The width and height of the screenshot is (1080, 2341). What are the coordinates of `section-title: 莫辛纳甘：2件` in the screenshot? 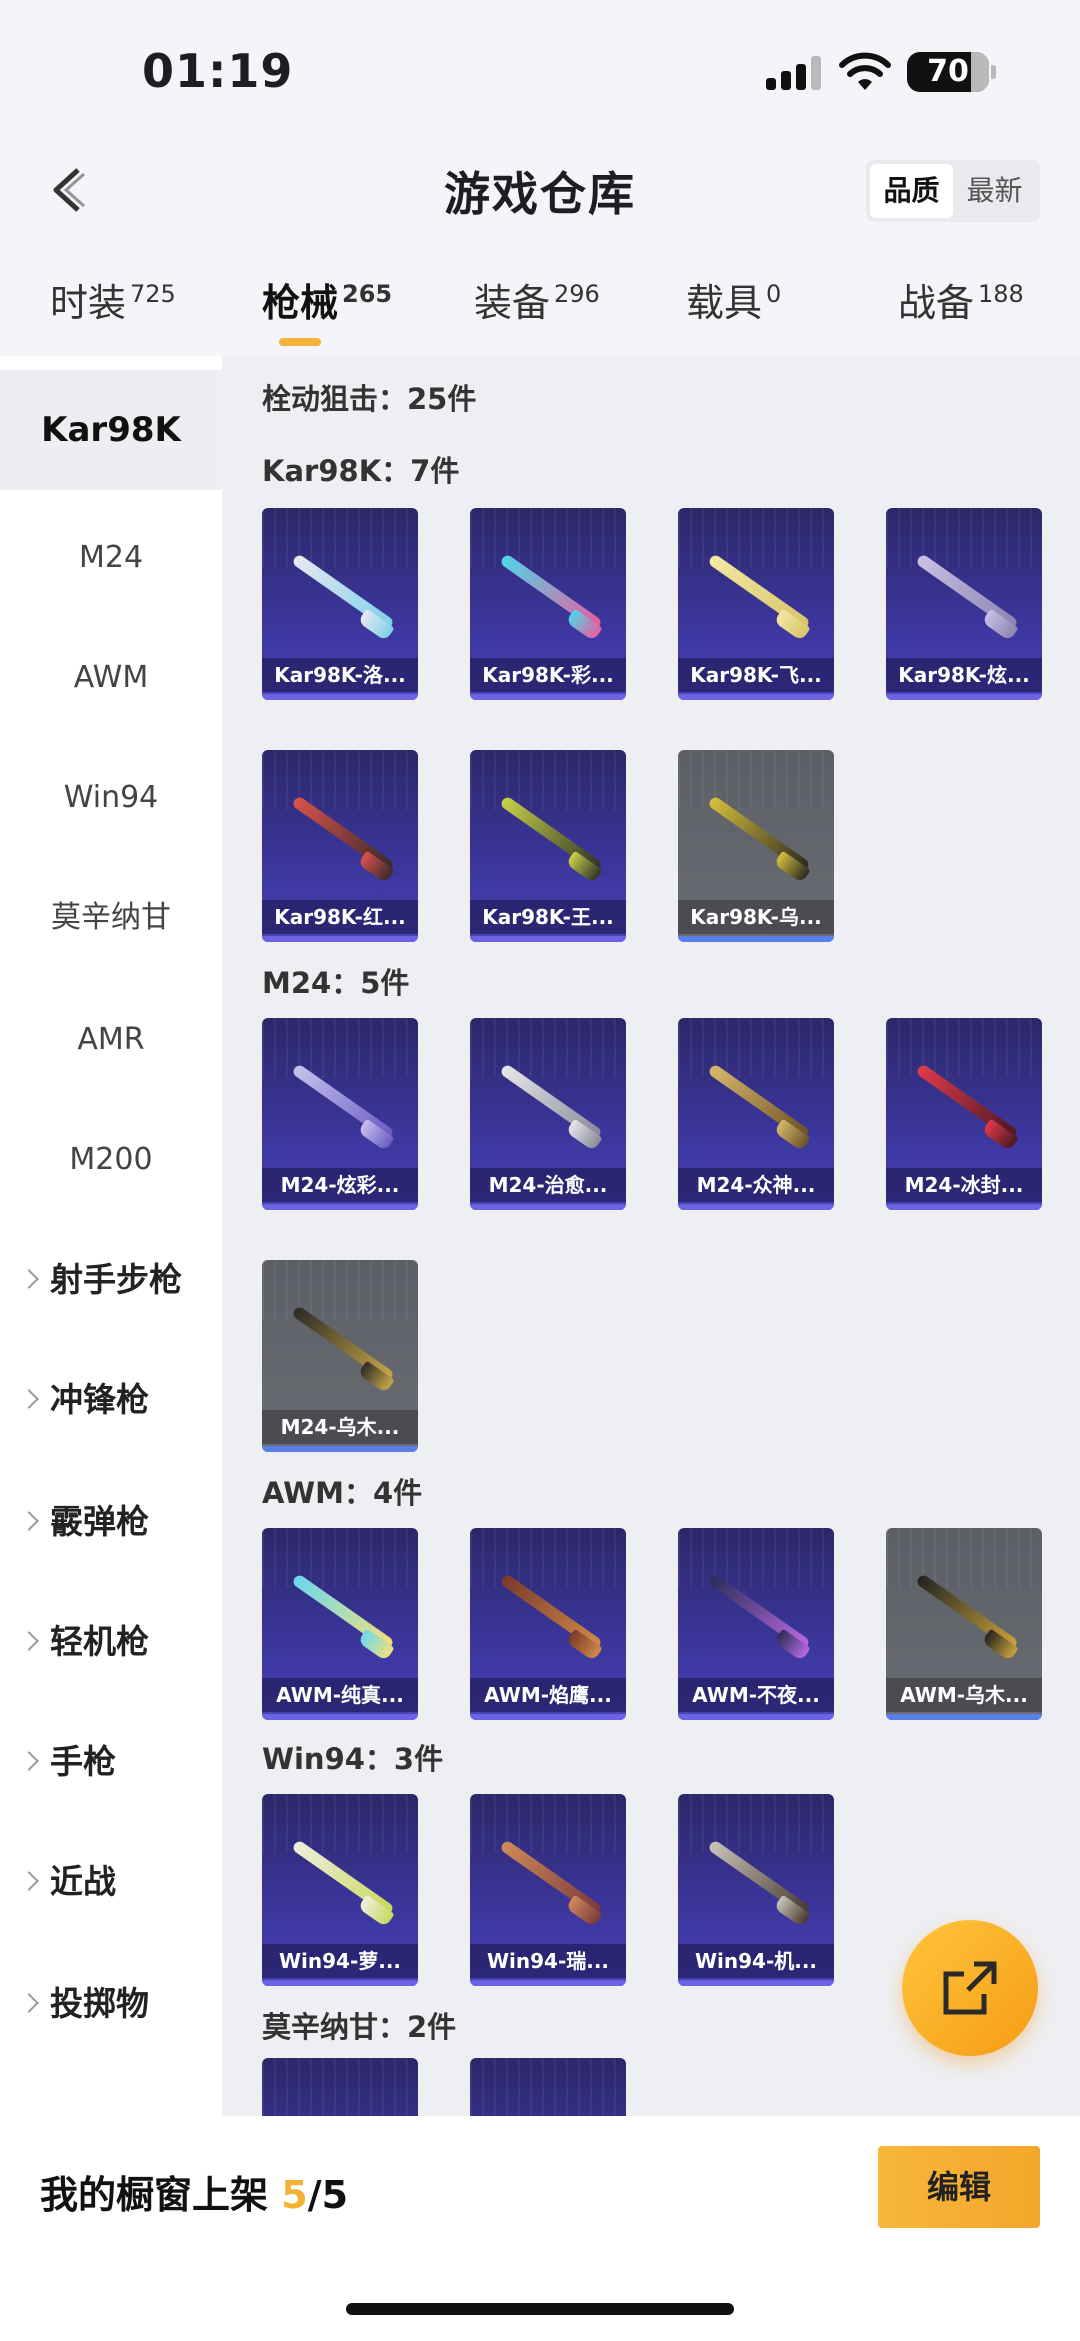 It's located at (359, 2027).